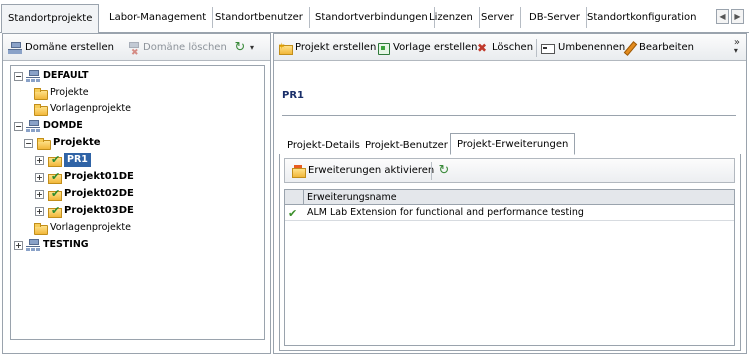 This screenshot has width=749, height=358. Describe the element at coordinates (482, 48) in the screenshot. I see `delete-icon: ✖` at that location.